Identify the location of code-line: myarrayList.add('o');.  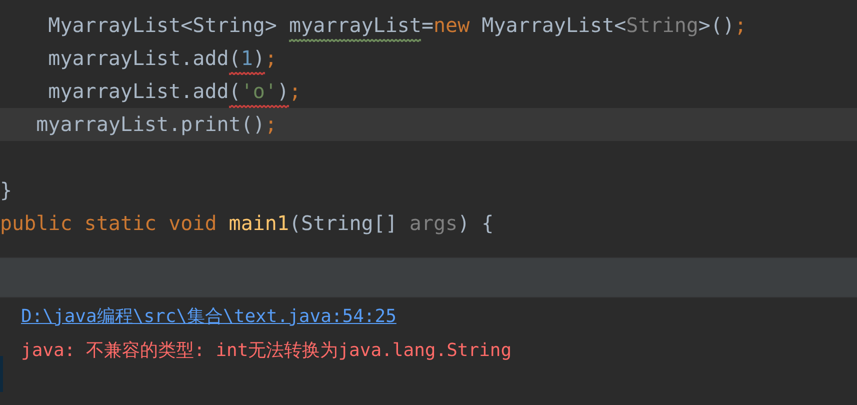
(428, 91).